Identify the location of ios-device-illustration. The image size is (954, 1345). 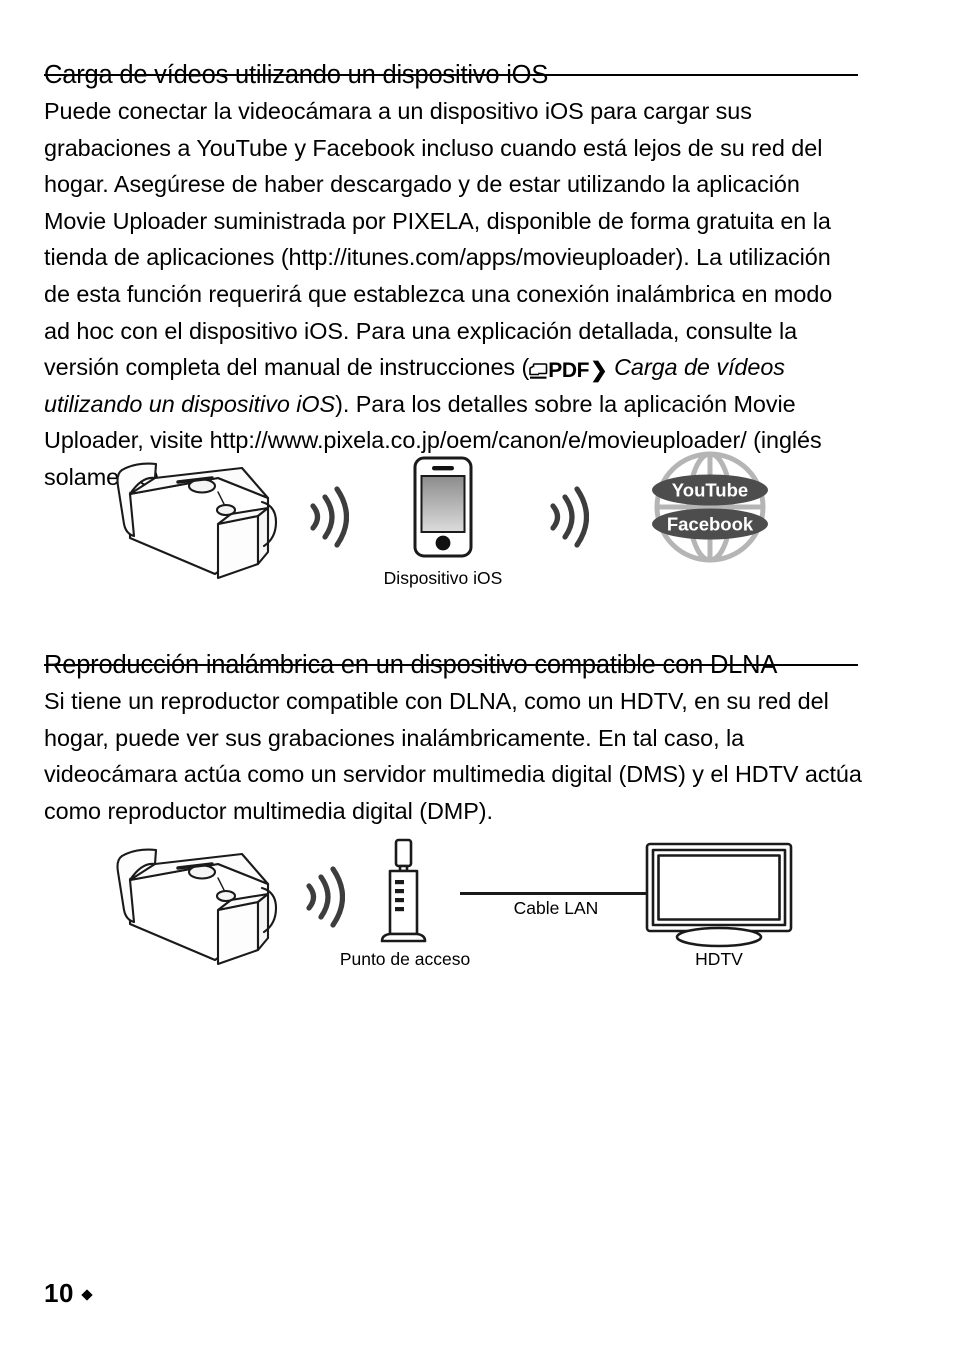
(443, 507).